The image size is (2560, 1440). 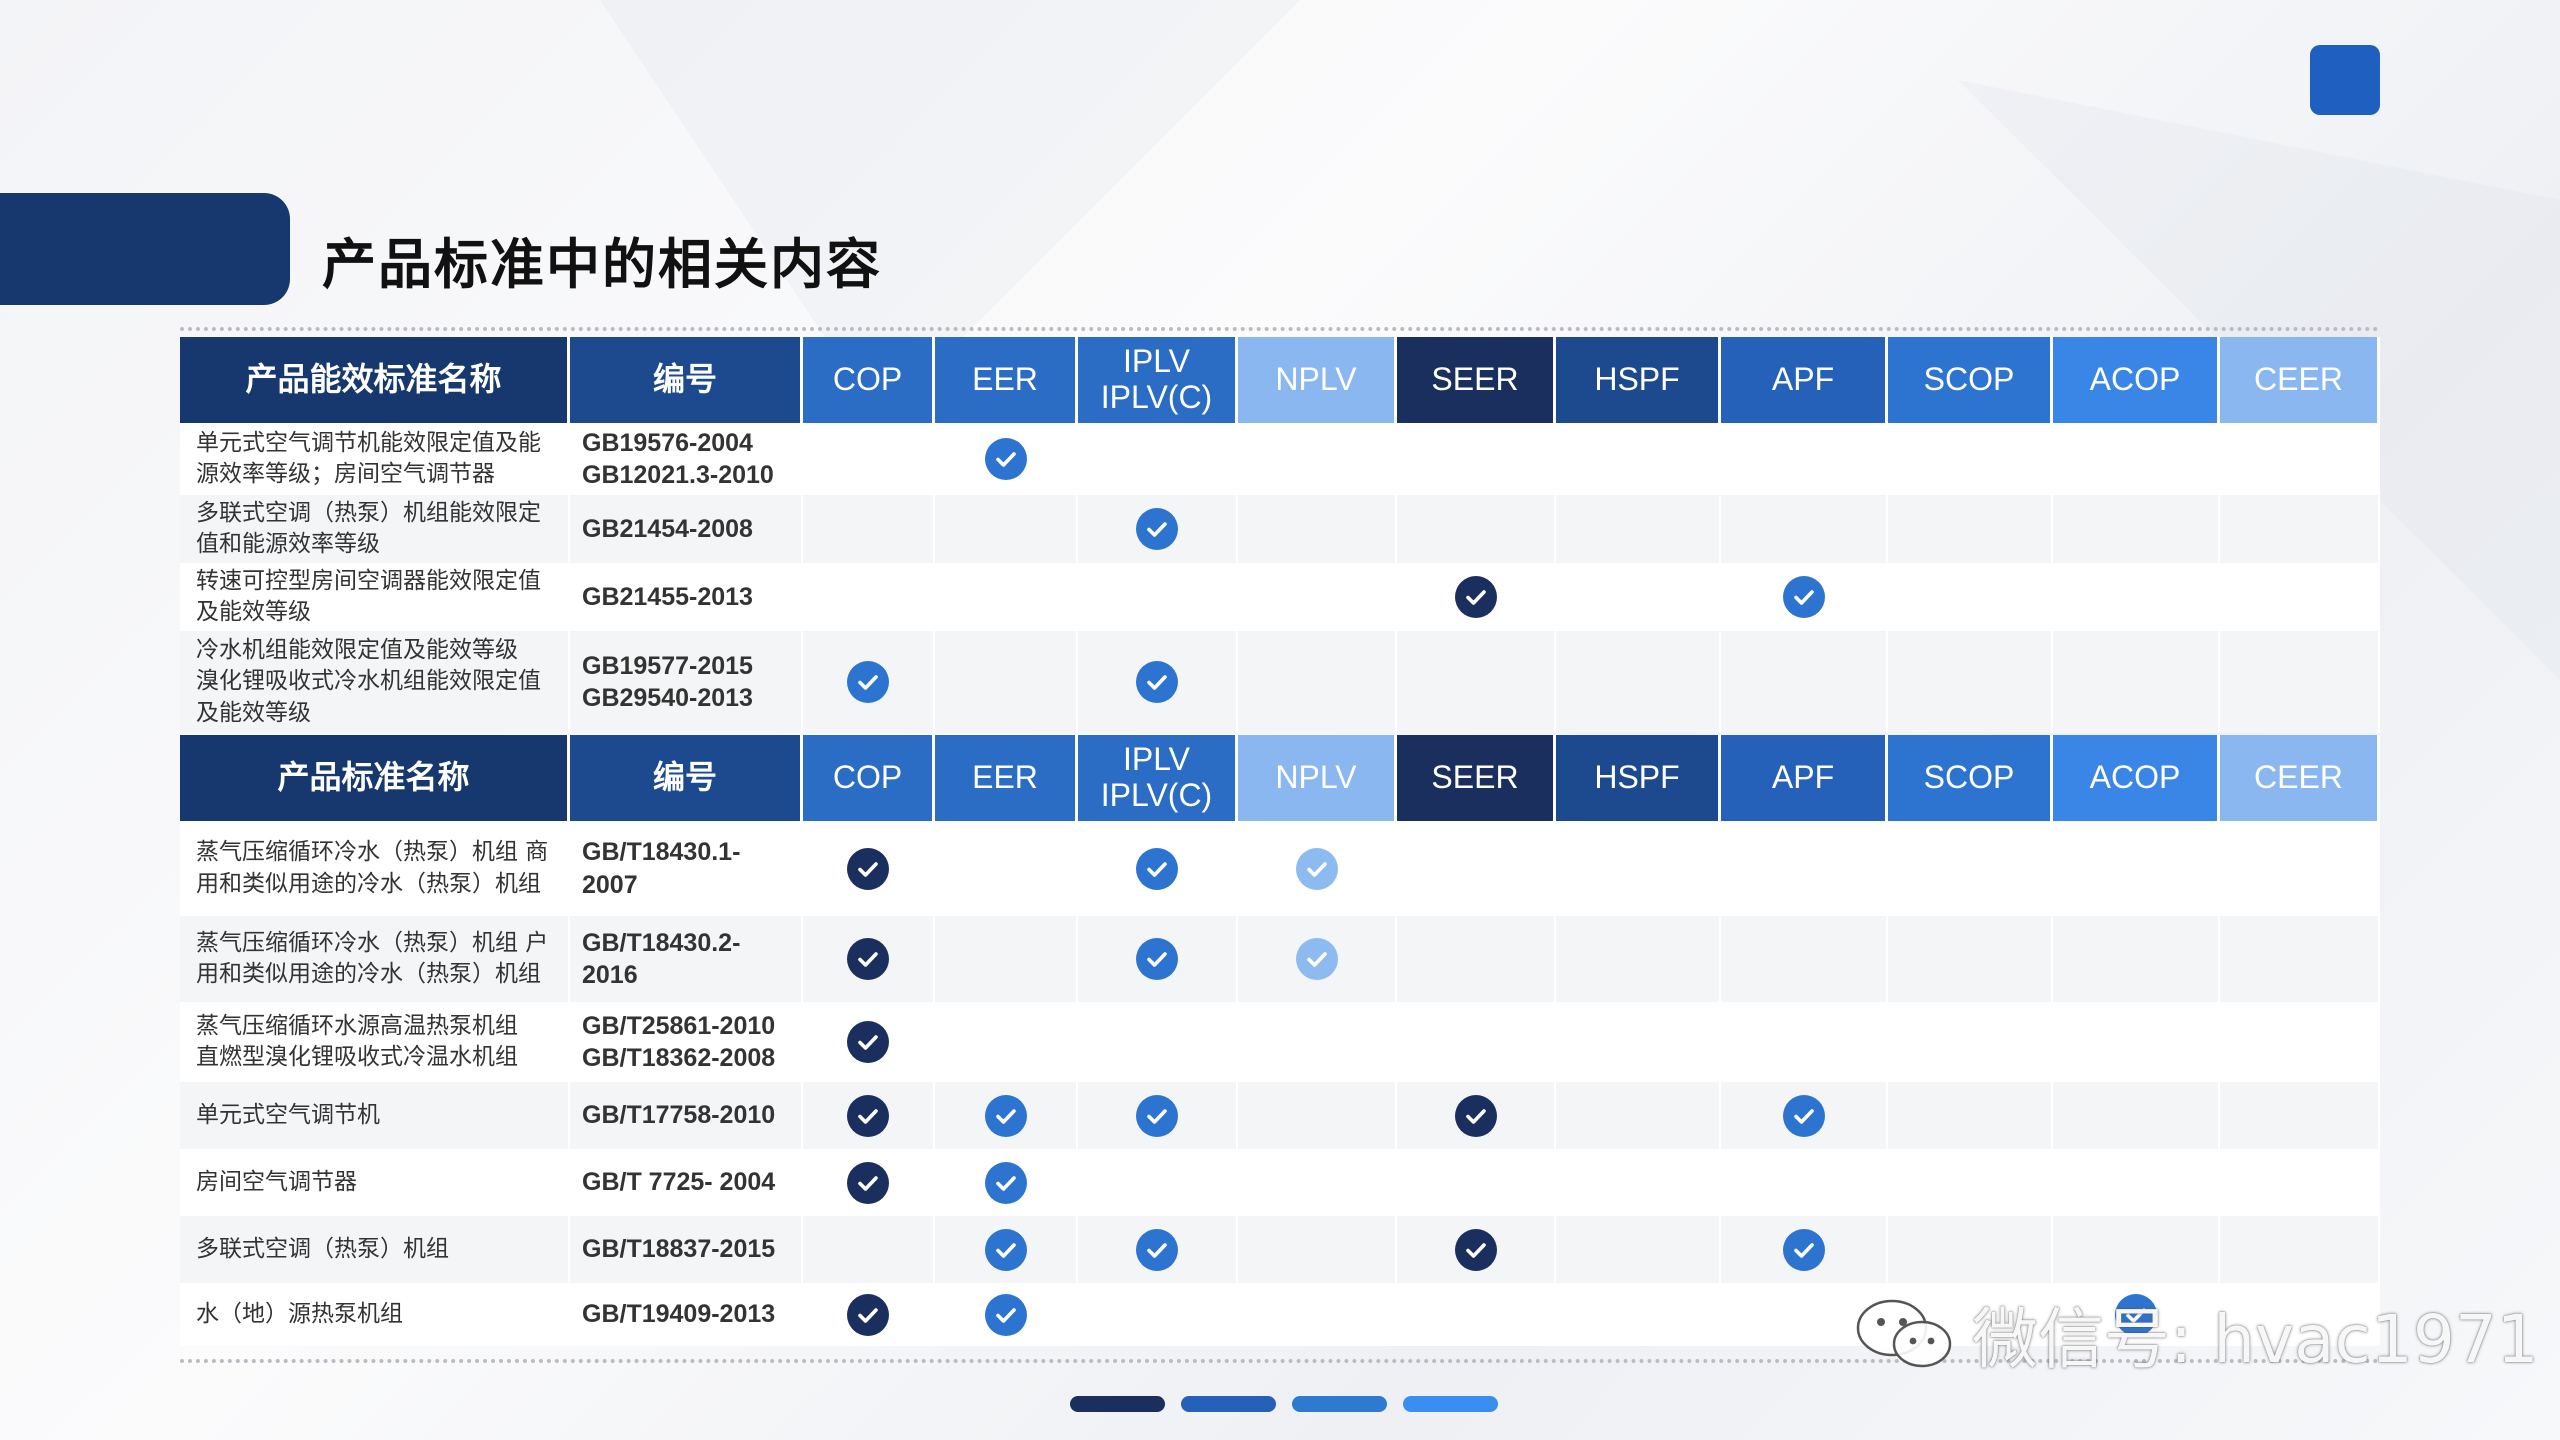 I want to click on efficiency-header-cell: CEER, so click(x=2300, y=380).